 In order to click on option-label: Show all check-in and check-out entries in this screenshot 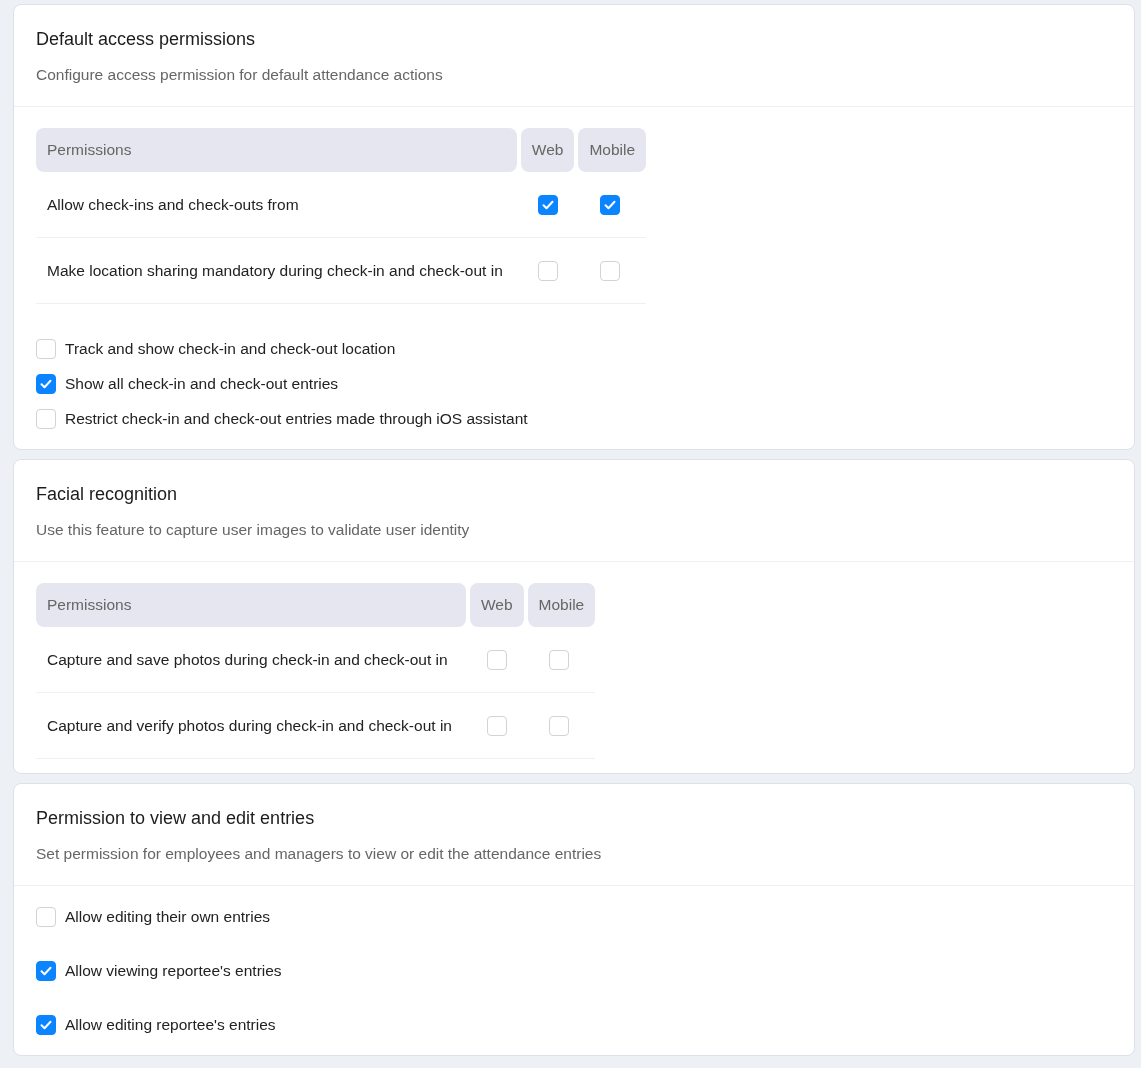, I will do `click(202, 383)`.